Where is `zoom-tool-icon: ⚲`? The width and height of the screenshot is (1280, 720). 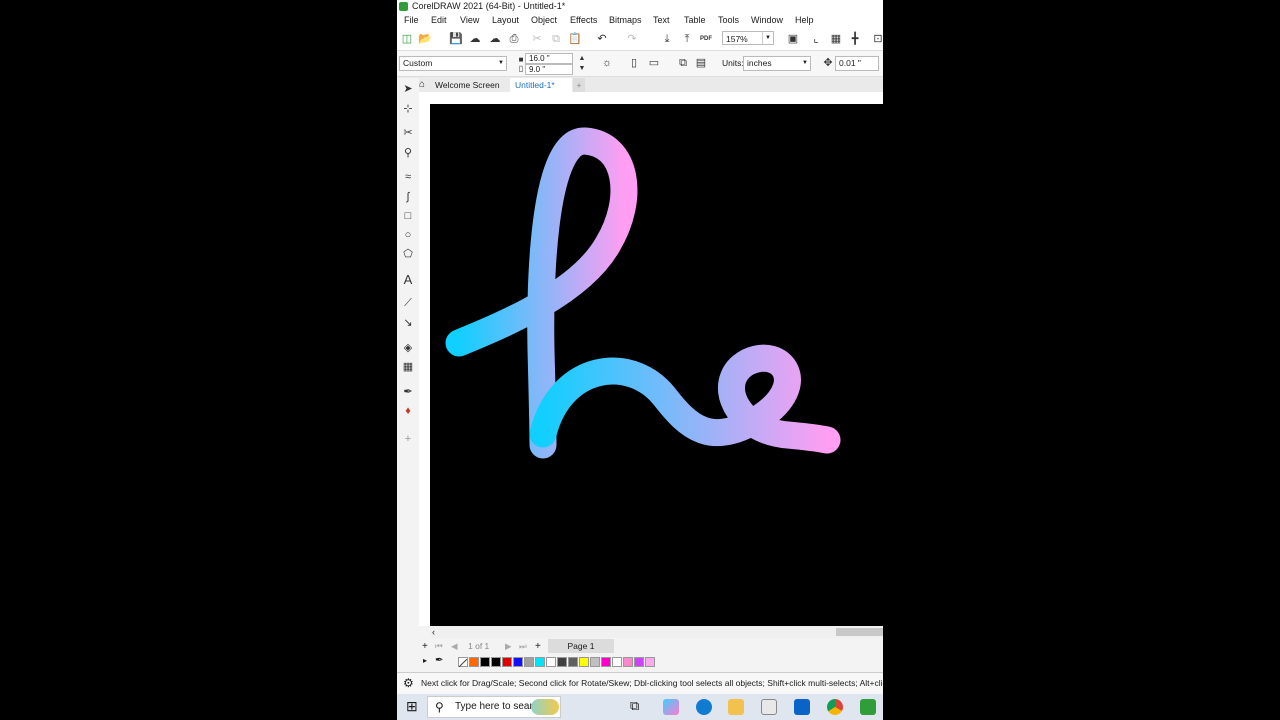
zoom-tool-icon: ⚲ is located at coordinates (408, 153).